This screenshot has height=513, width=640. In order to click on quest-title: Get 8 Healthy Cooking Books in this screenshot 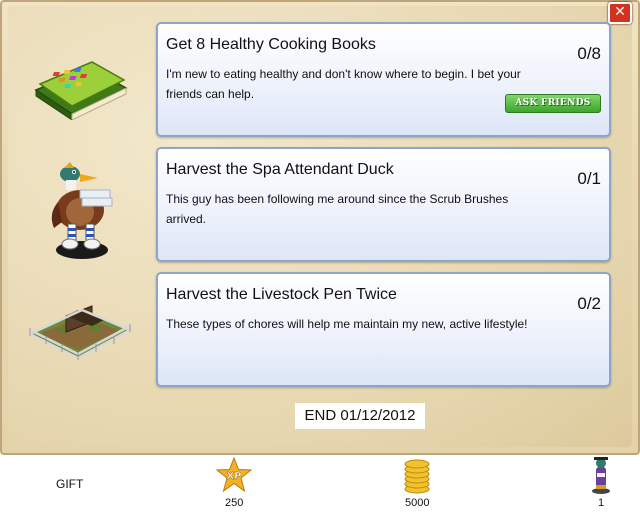, I will do `click(271, 44)`.